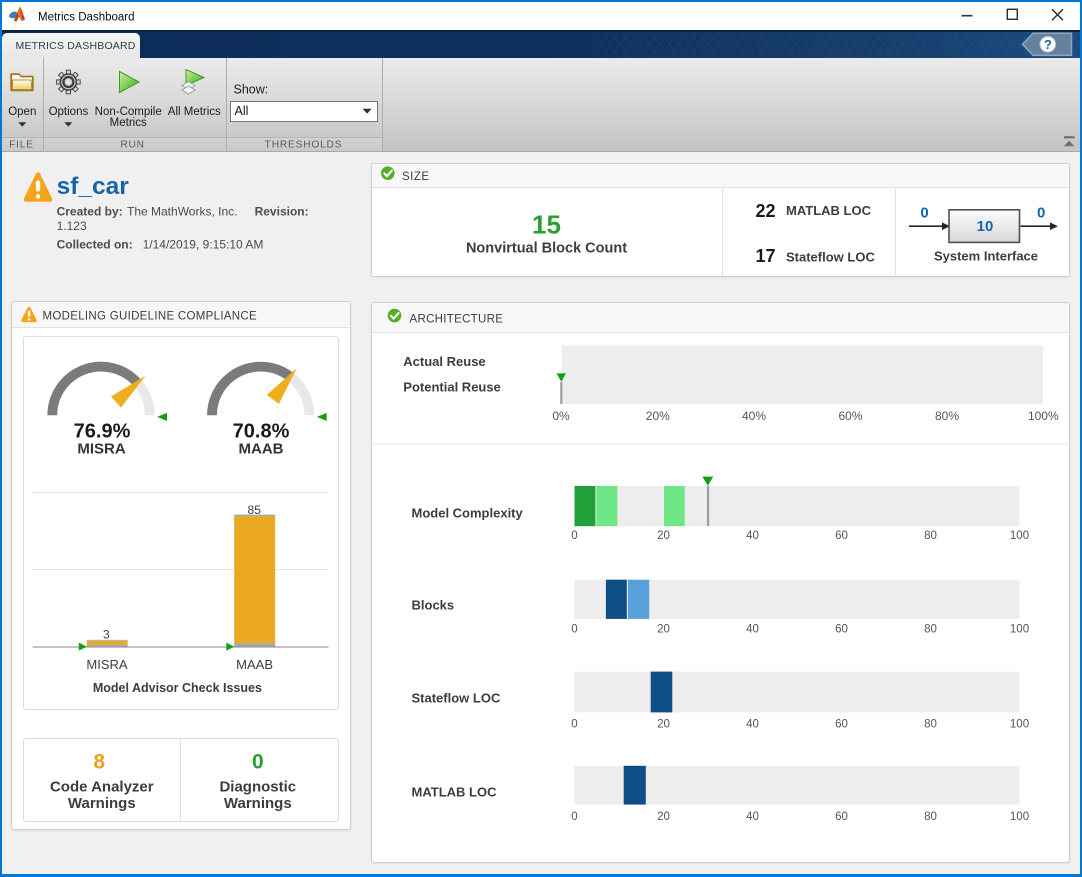 The image size is (1082, 877). I want to click on svg-text: 80%, so click(947, 416).